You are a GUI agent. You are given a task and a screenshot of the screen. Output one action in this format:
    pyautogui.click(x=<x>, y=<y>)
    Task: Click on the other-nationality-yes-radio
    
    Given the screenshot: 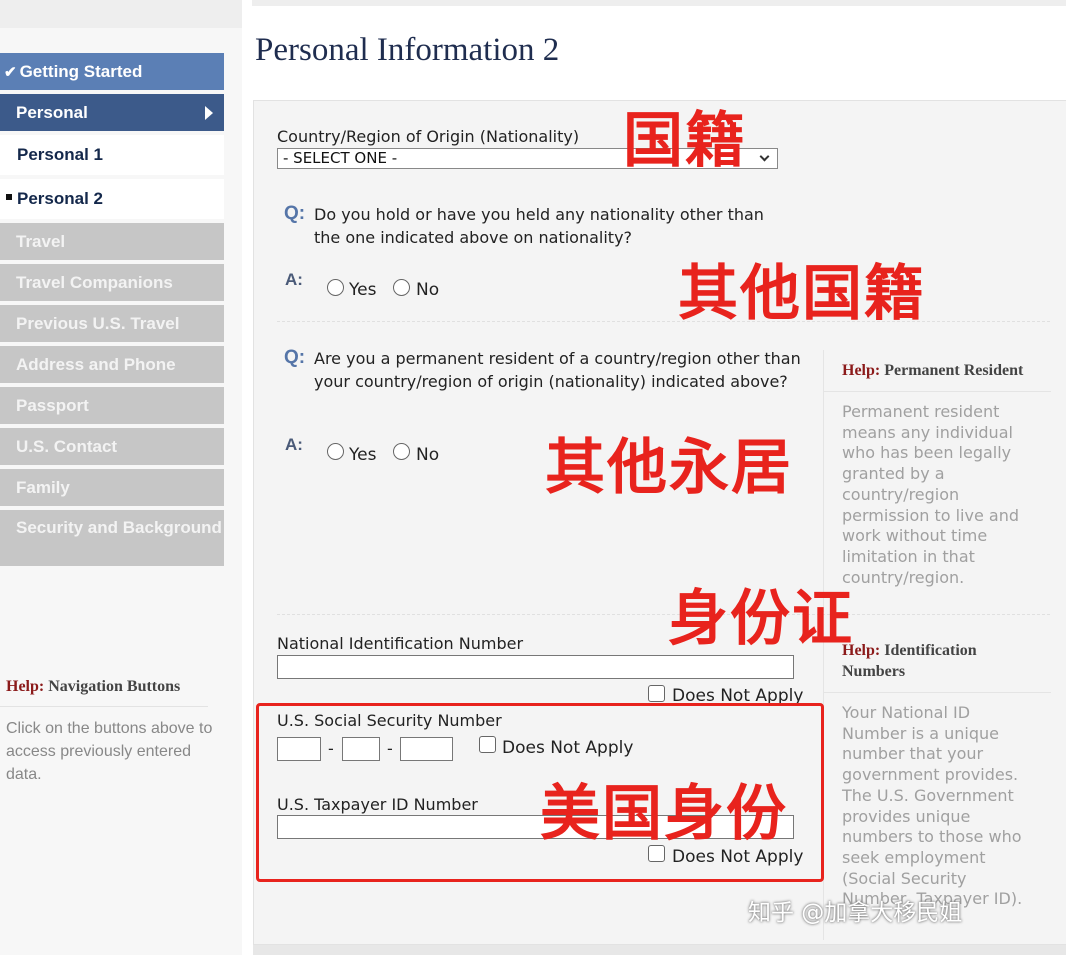 What is the action you would take?
    pyautogui.click(x=335, y=287)
    